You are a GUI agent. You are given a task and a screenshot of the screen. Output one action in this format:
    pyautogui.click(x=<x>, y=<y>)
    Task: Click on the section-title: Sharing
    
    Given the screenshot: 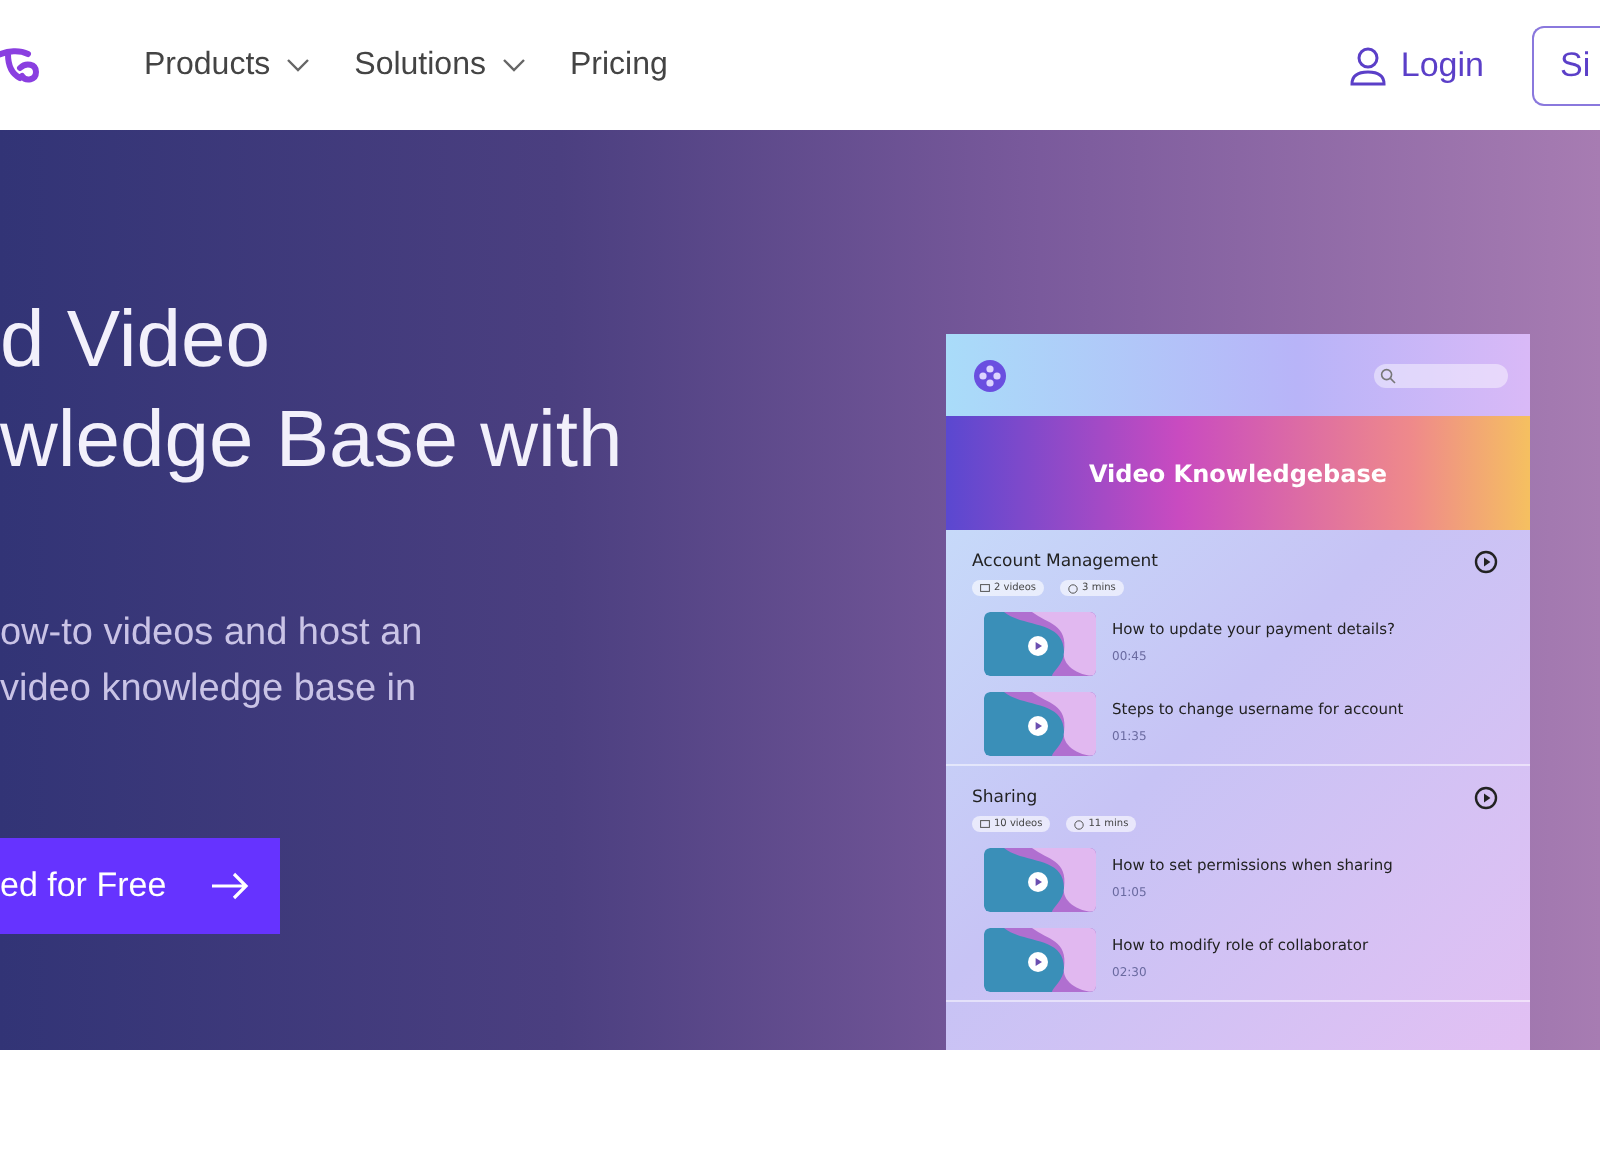 What is the action you would take?
    pyautogui.click(x=1005, y=798)
    